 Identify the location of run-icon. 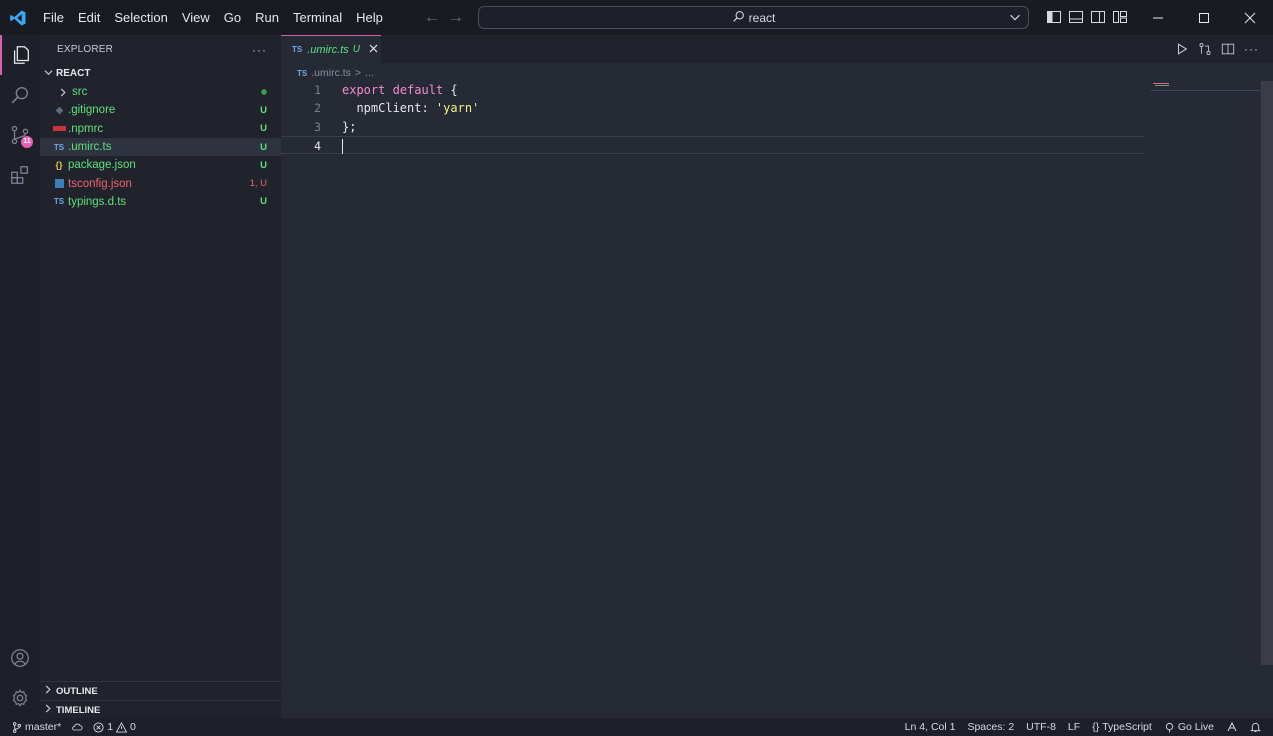
(1182, 49).